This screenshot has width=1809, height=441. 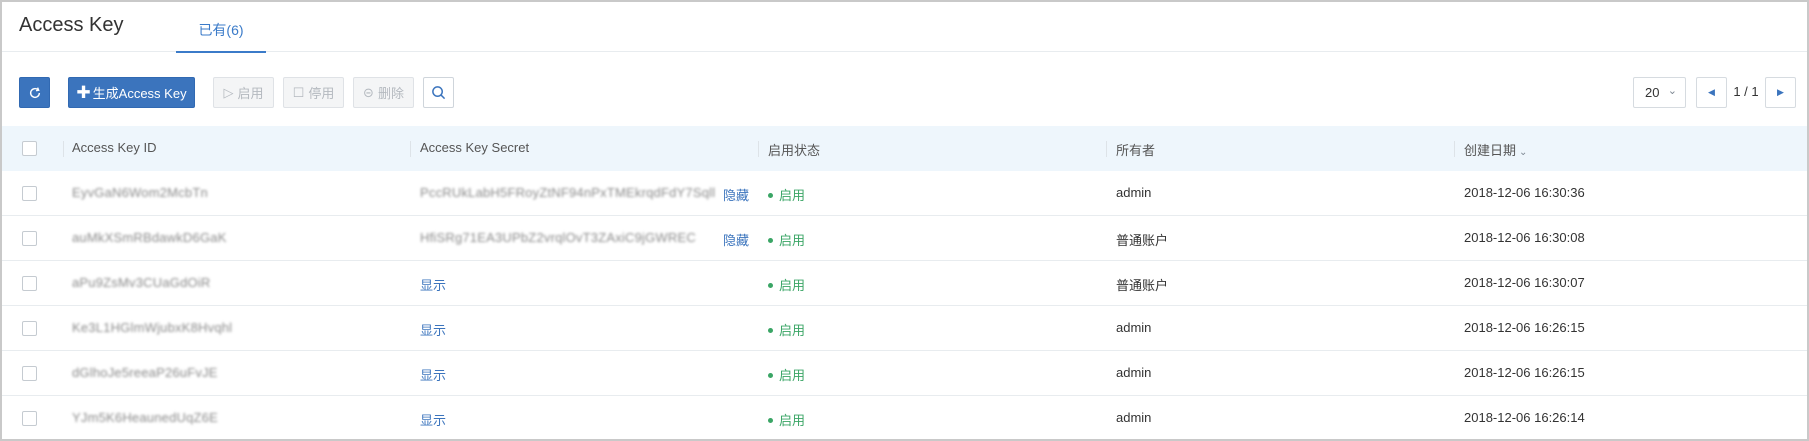 What do you see at coordinates (152, 327) in the screenshot?
I see `access-key-id: Ke3L1HGlmWjubxK8Hvqhl` at bounding box center [152, 327].